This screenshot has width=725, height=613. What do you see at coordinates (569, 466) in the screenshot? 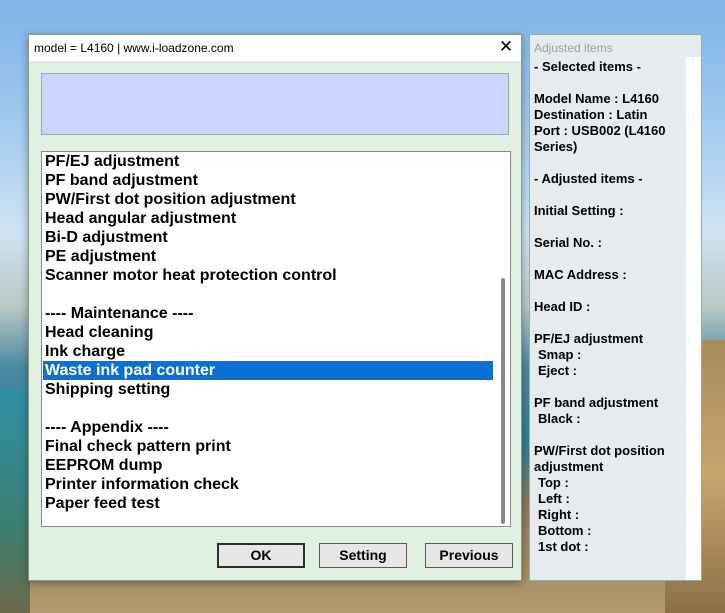
I see `pw-first-dot-cont: adjustment` at bounding box center [569, 466].